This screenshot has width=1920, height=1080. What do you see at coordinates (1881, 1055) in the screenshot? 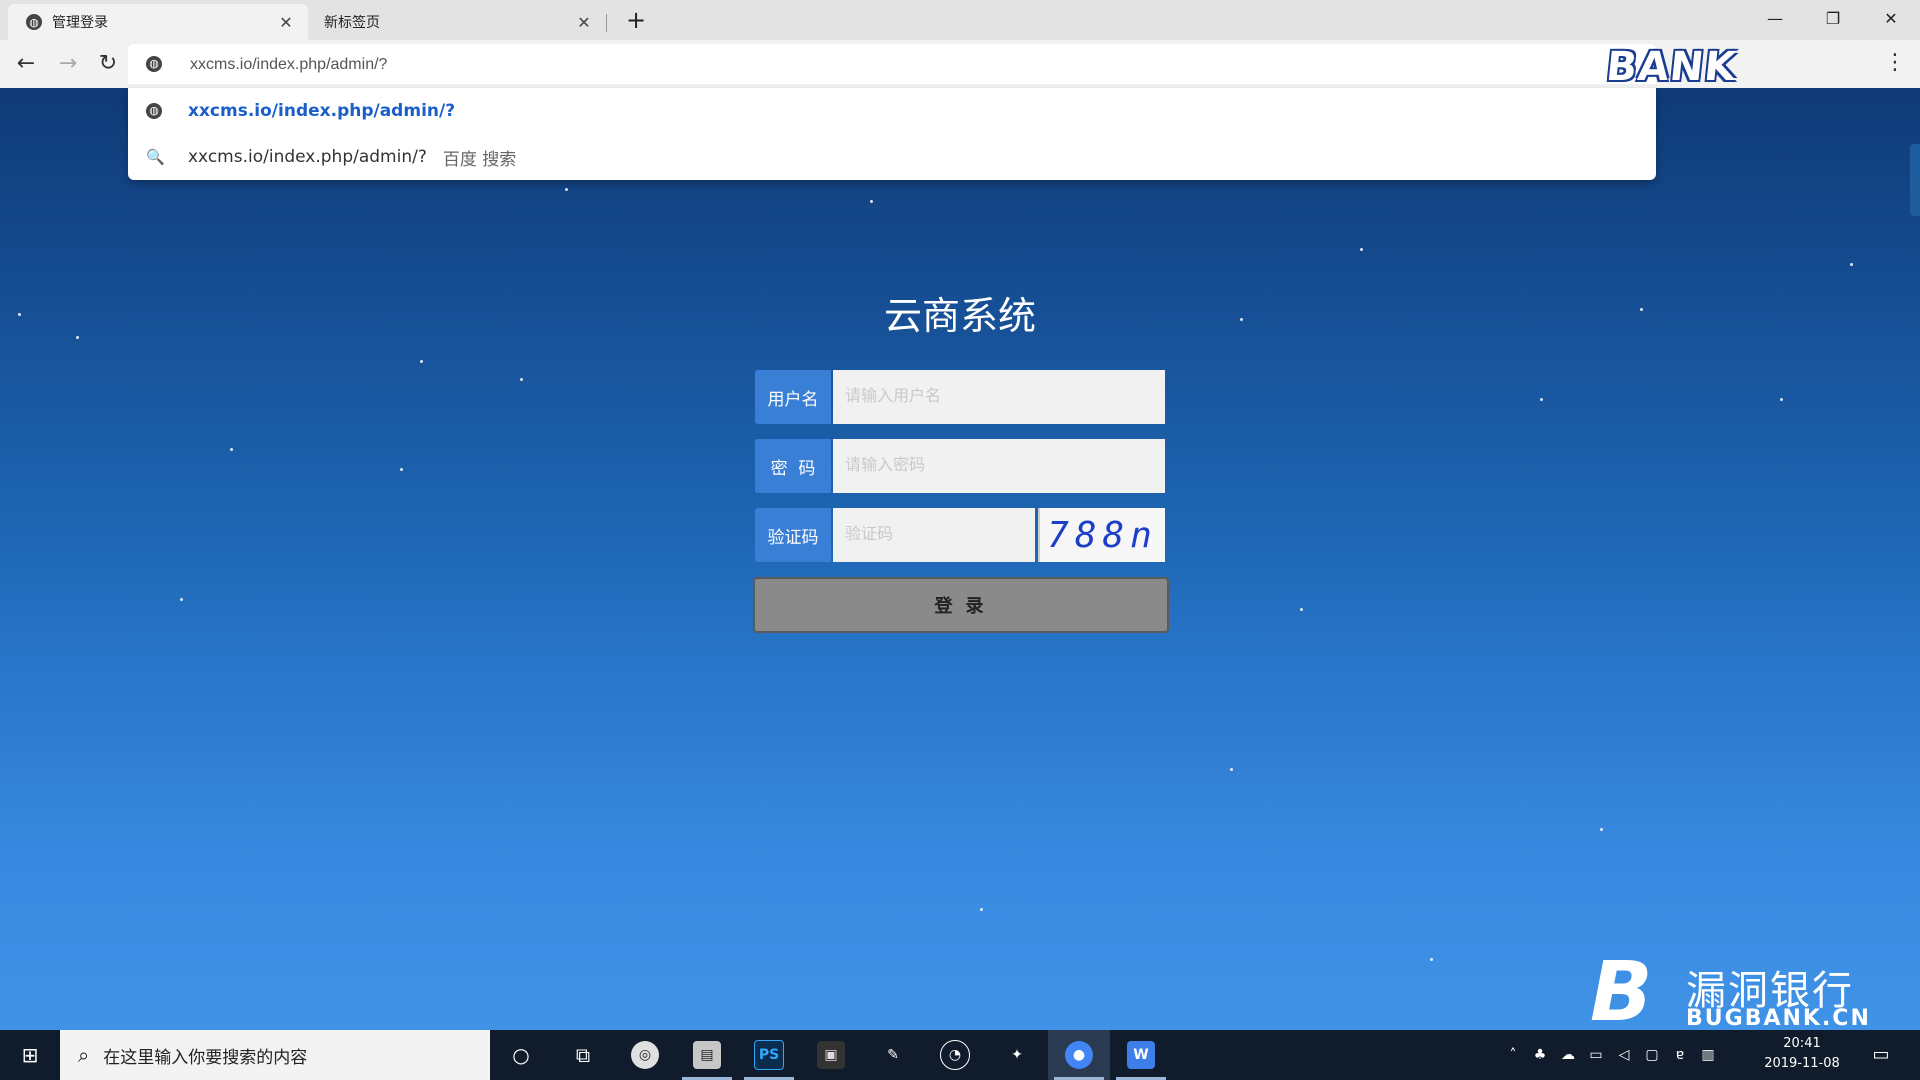
I see `notification-icon: ▭` at bounding box center [1881, 1055].